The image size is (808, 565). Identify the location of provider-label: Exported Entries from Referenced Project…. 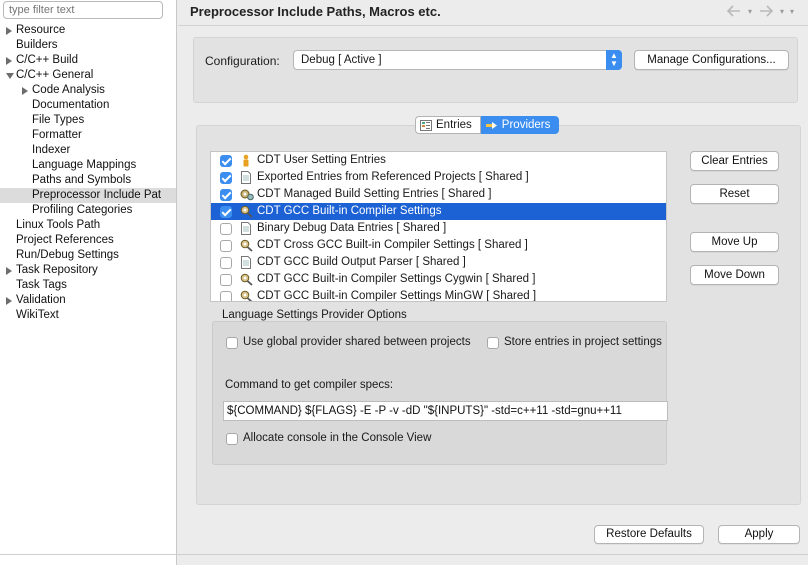
(393, 177).